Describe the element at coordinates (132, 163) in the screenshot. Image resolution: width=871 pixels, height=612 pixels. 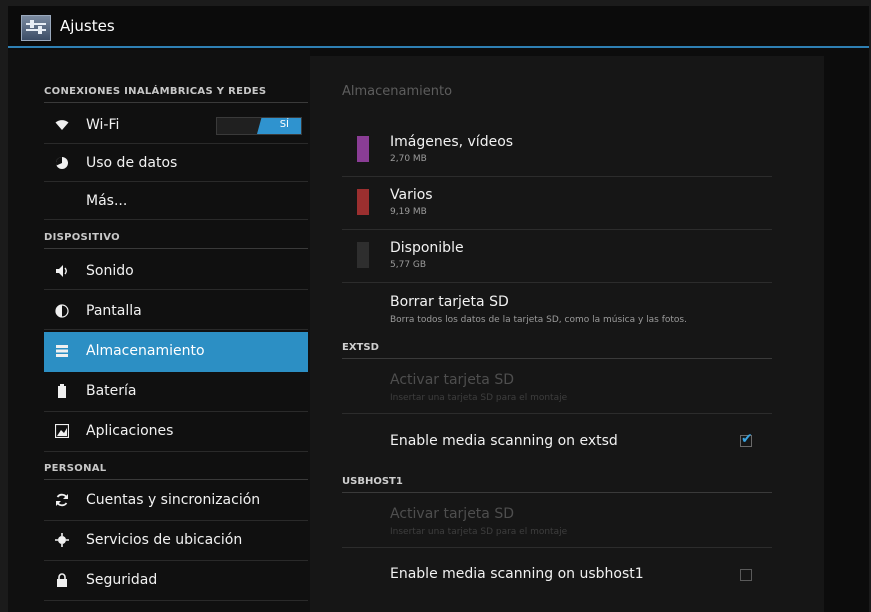
I see `sidebar-item-label: Uso de datos` at that location.